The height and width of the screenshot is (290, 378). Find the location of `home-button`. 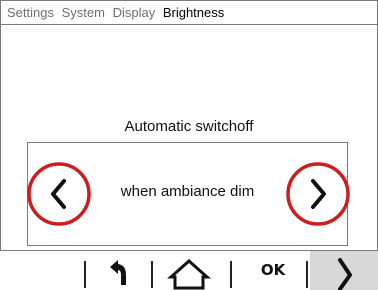

home-button is located at coordinates (189, 270).